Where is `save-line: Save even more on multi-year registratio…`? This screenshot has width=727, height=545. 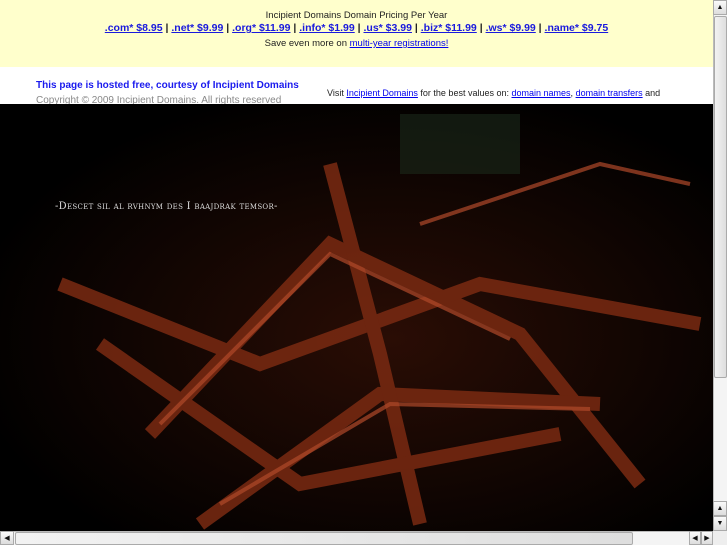 save-line: Save even more on multi-year registratio… is located at coordinates (356, 43).